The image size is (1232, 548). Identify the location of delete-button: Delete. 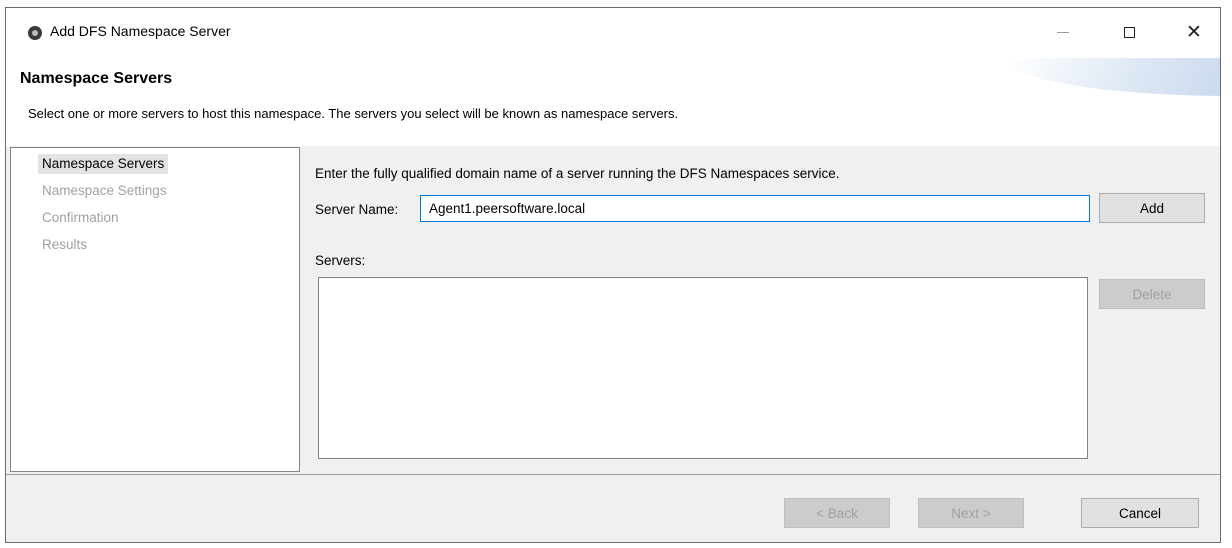
(1152, 294).